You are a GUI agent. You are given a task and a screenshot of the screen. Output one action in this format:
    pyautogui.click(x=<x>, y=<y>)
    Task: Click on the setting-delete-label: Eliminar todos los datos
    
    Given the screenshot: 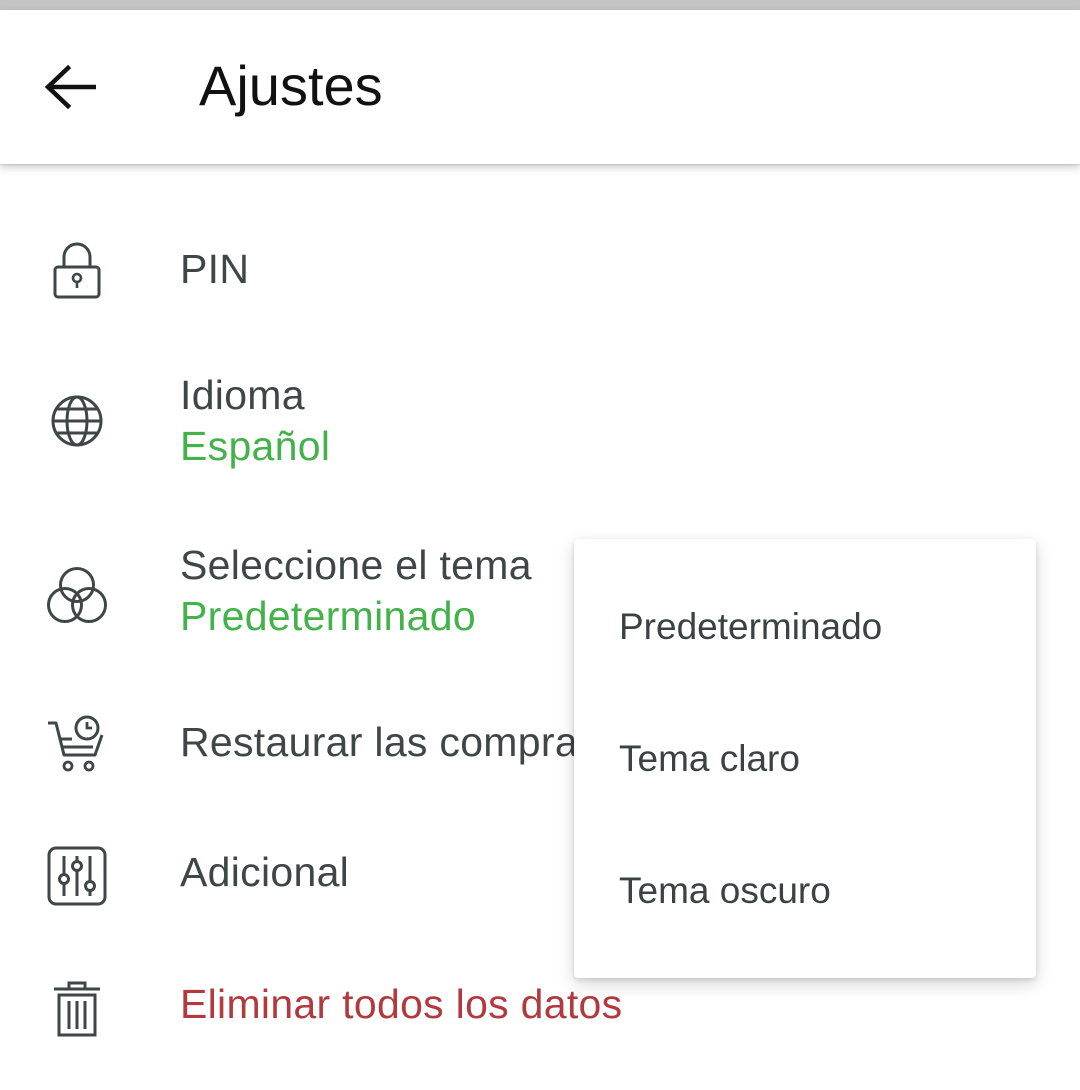 What is the action you would take?
    pyautogui.click(x=401, y=1004)
    